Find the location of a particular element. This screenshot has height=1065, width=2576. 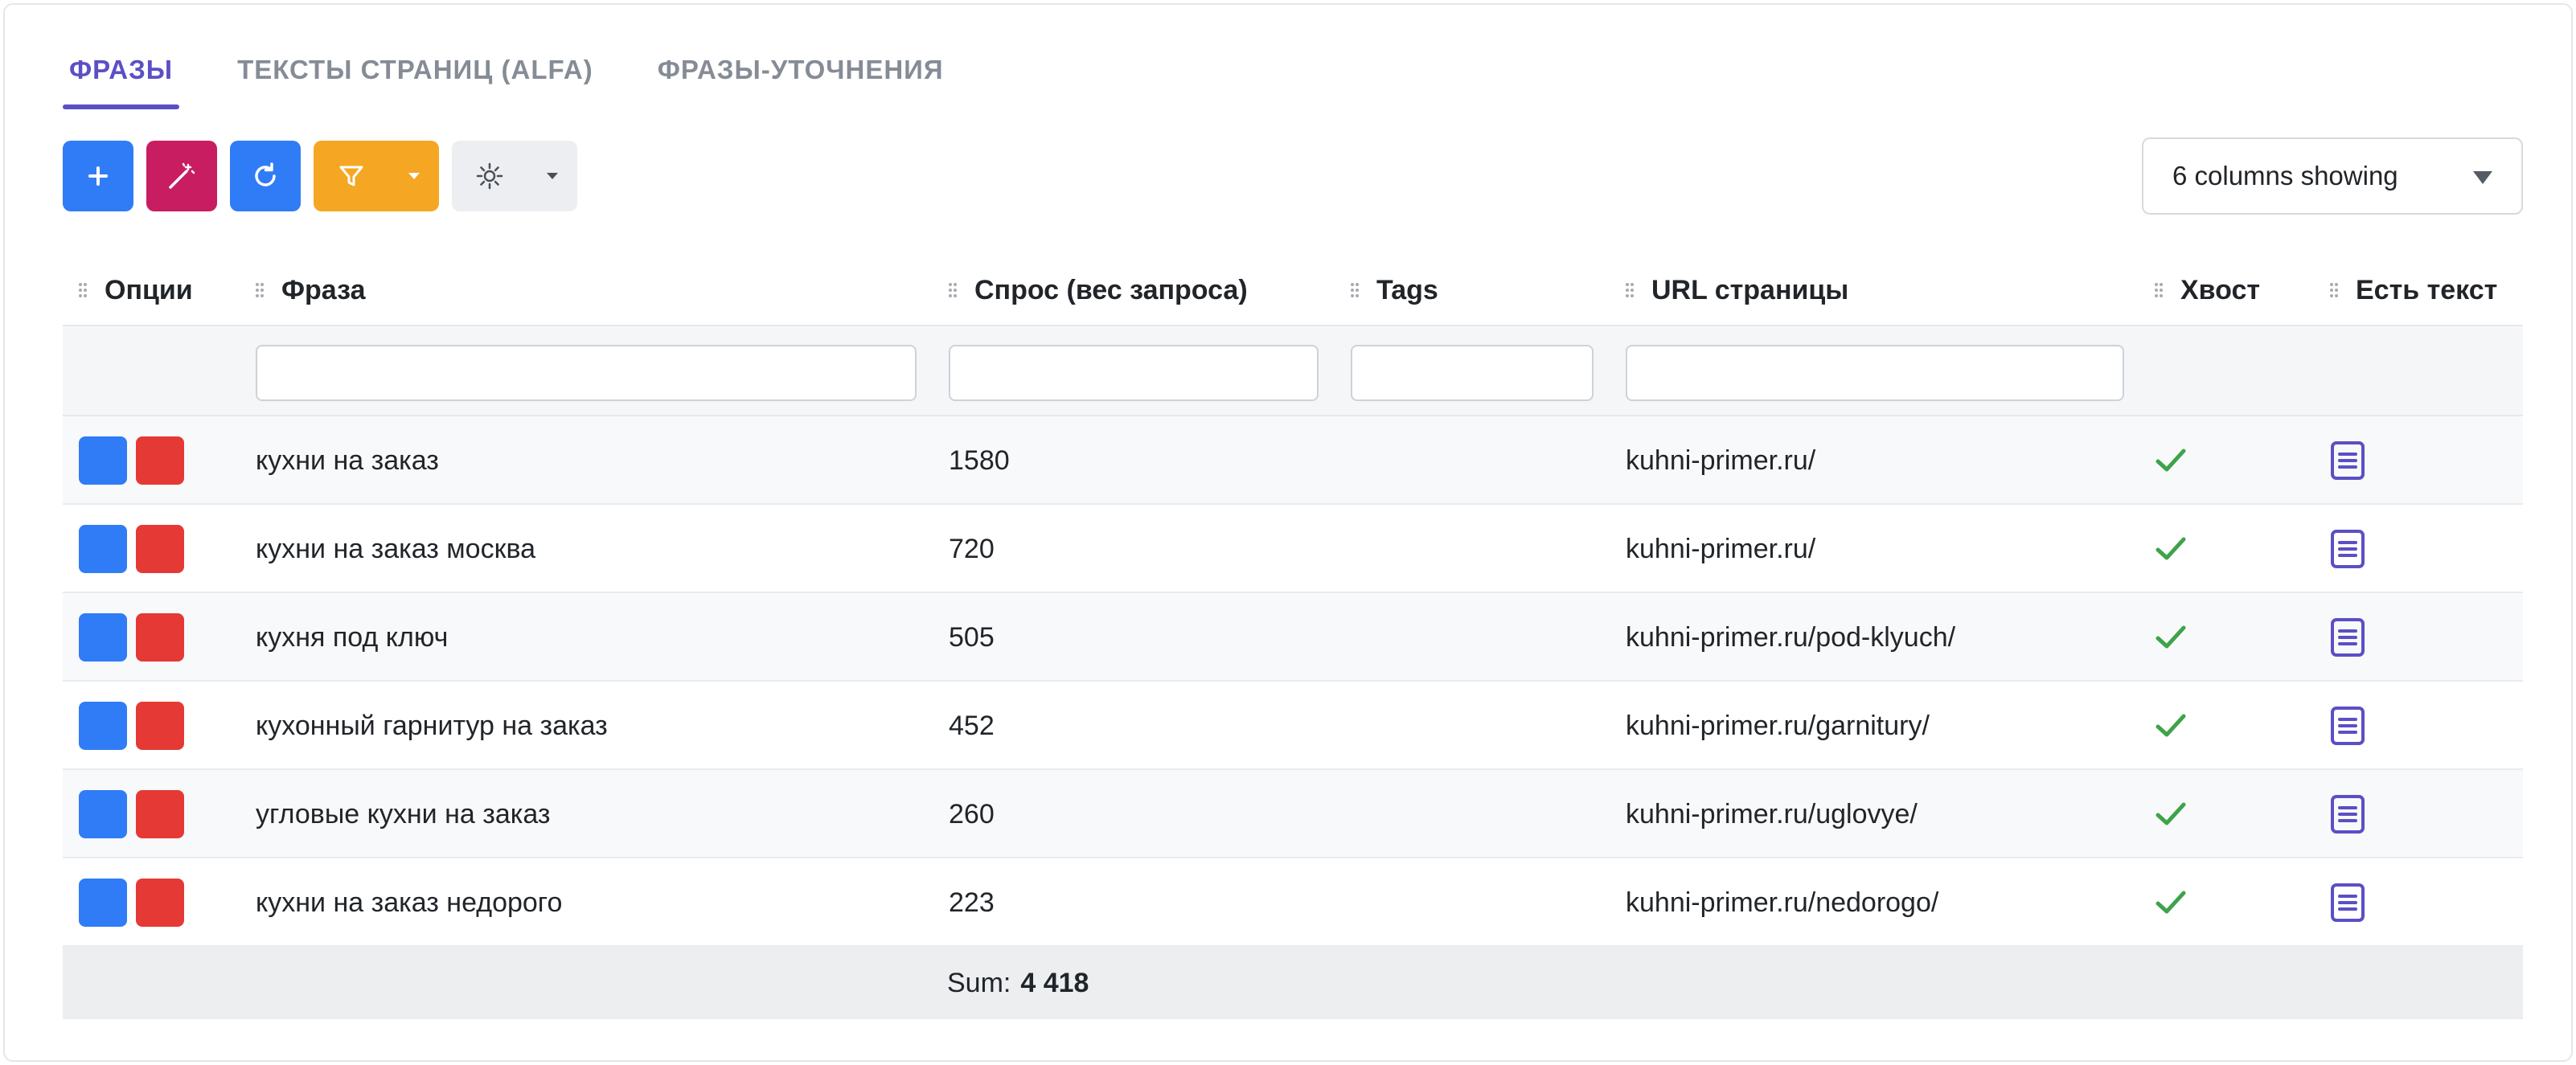

magic-wand-icon is located at coordinates (182, 175).